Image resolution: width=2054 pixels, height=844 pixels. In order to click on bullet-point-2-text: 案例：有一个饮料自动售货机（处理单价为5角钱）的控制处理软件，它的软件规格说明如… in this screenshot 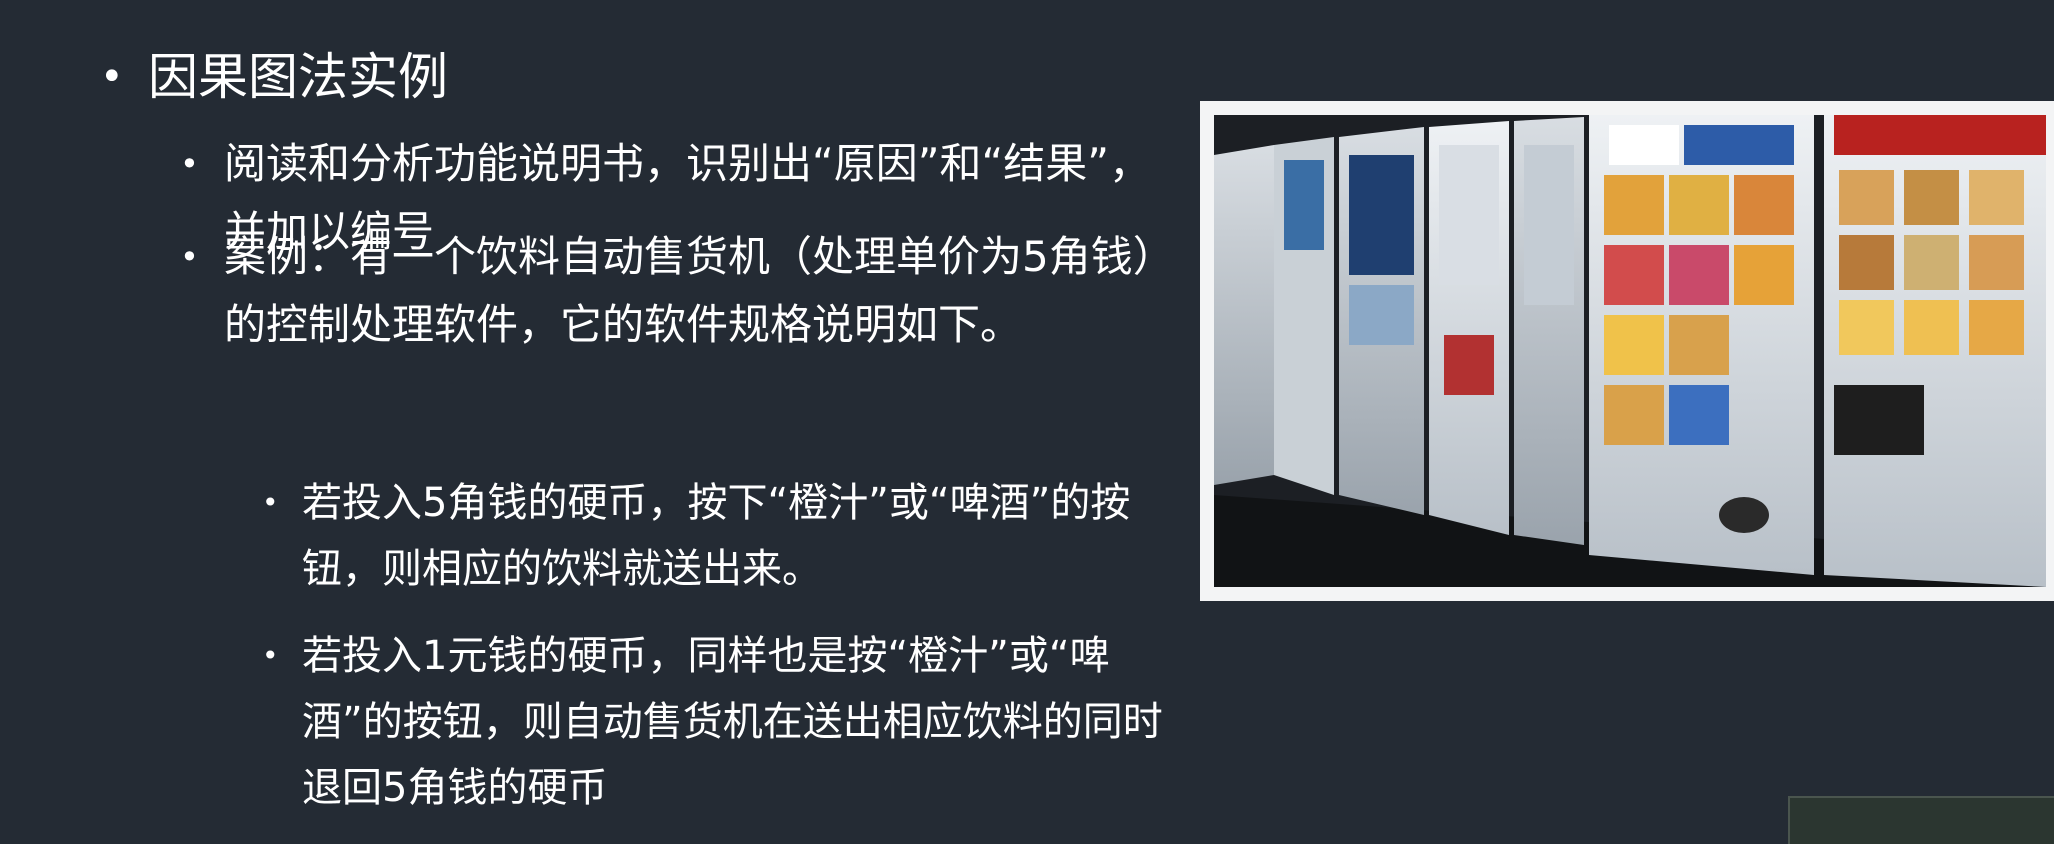, I will do `click(699, 290)`.